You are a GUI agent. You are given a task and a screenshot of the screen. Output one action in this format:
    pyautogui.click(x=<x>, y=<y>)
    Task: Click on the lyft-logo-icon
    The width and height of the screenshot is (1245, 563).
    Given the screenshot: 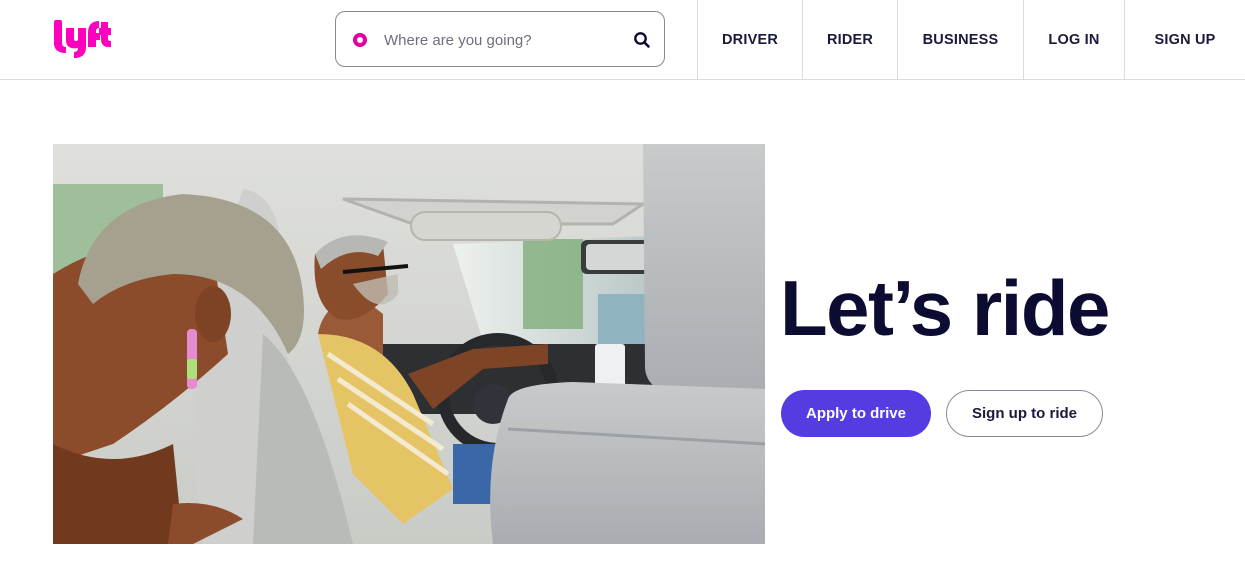 What is the action you would take?
    pyautogui.click(x=82, y=39)
    